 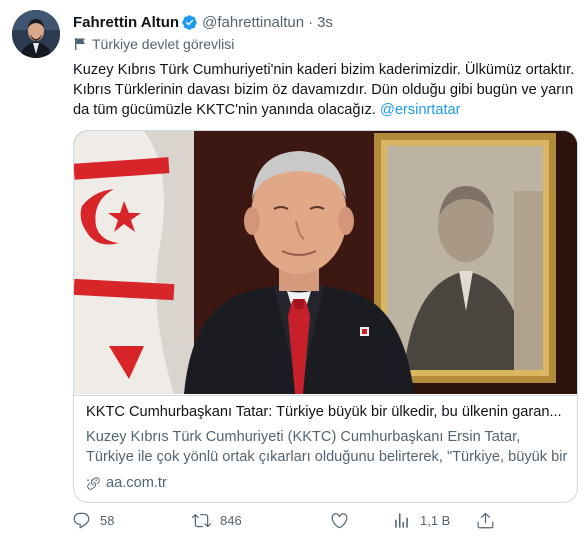 What do you see at coordinates (136, 483) in the screenshot?
I see `card-domain-text: aa.com.tr` at bounding box center [136, 483].